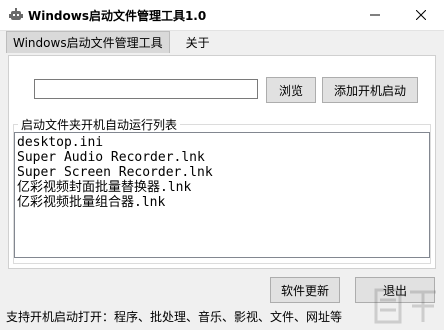  I want to click on tab-strip: Windows启动文件管理工具 关于, so click(114, 42).